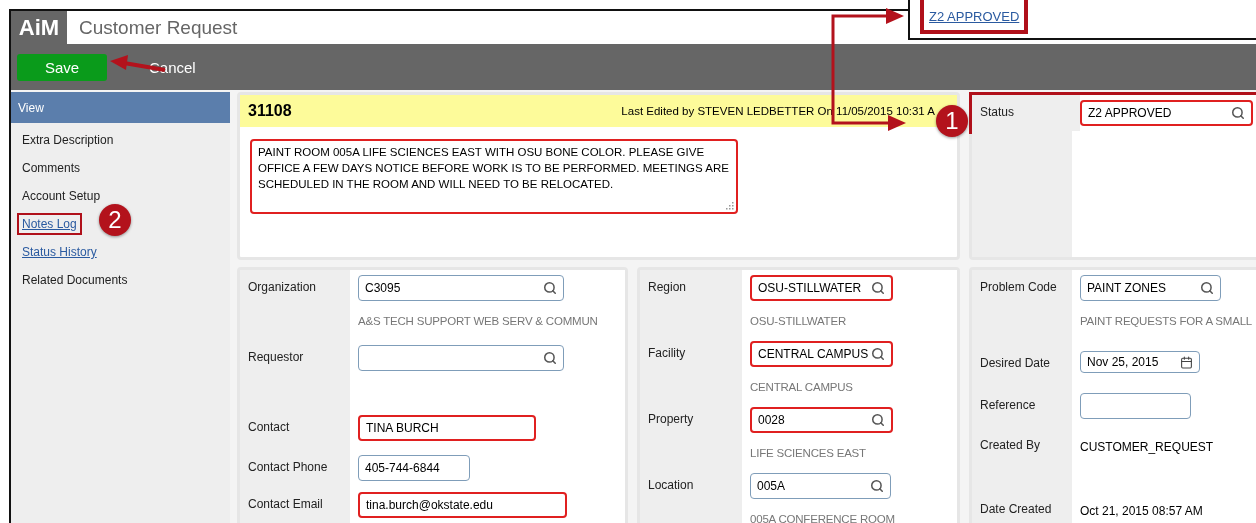  I want to click on description-field: PAINT ROOM 005A LIFE SCIENCES EAST WITH OSU BONE COLOR. PLEASE GIVE OFFICE A FEW DAYS NOTICE BEFORE WORK IS TO BE PERFORMED. MEETINGS ARE SCHEDULED IN THE ROOM AND WILL NEED TO BE RELOCATED., so click(494, 176).